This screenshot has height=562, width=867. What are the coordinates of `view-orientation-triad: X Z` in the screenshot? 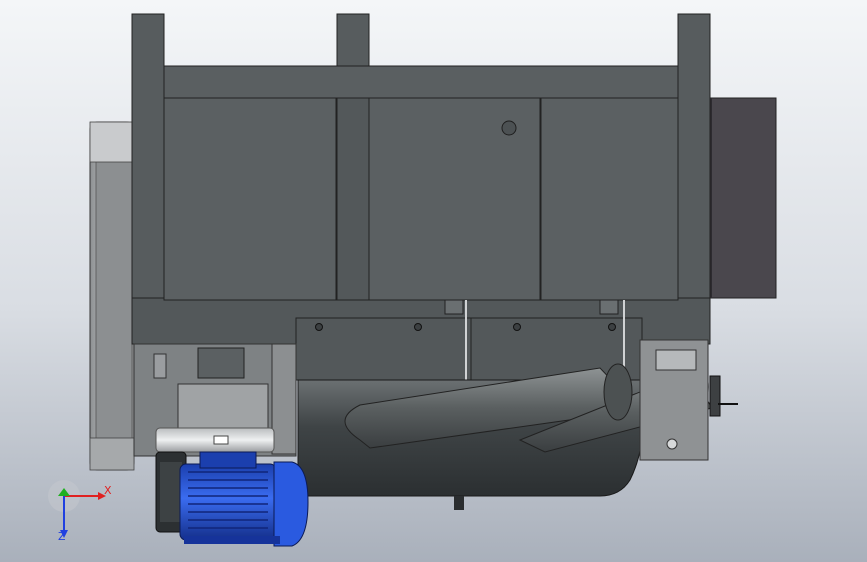 It's located at (84, 513).